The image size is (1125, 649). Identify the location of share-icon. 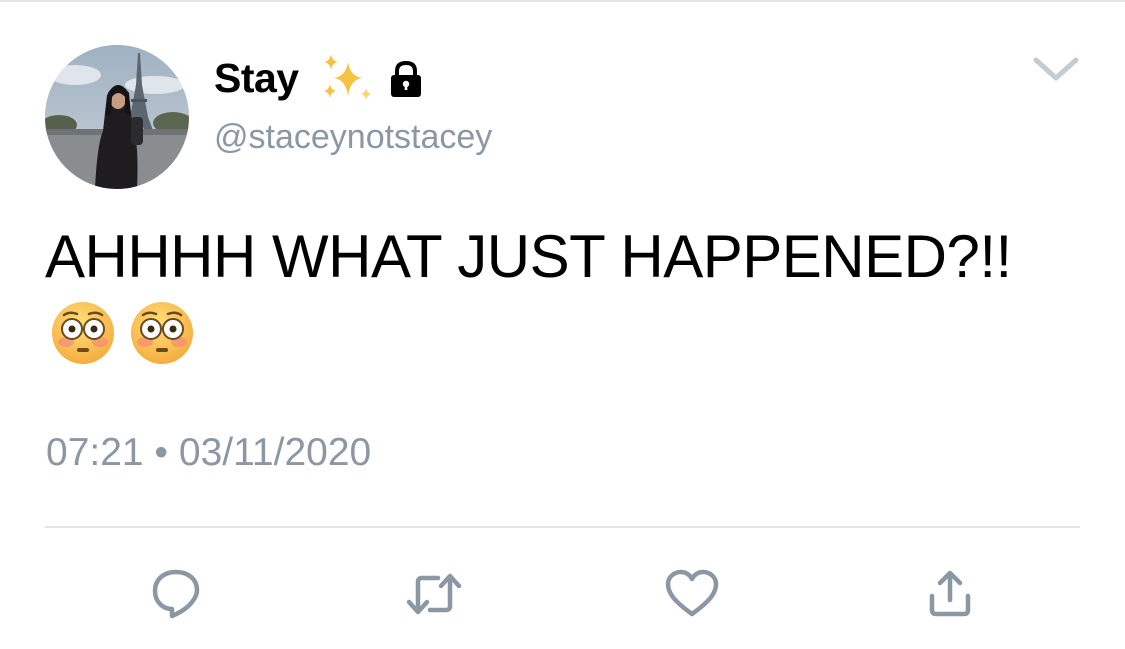
(950, 593).